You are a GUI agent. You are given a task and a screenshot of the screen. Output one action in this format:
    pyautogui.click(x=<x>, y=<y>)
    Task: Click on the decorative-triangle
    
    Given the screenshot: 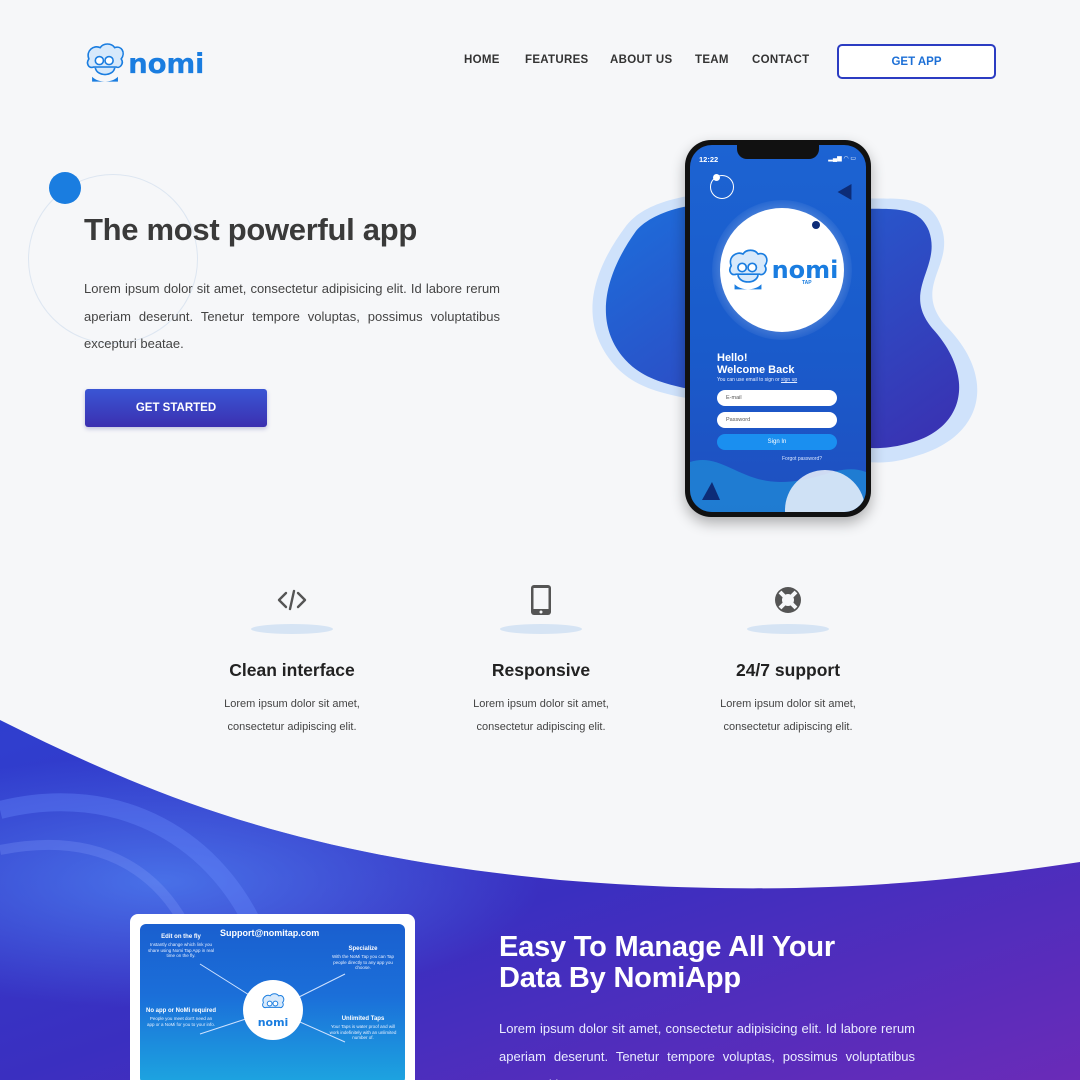 What is the action you would take?
    pyautogui.click(x=848, y=190)
    